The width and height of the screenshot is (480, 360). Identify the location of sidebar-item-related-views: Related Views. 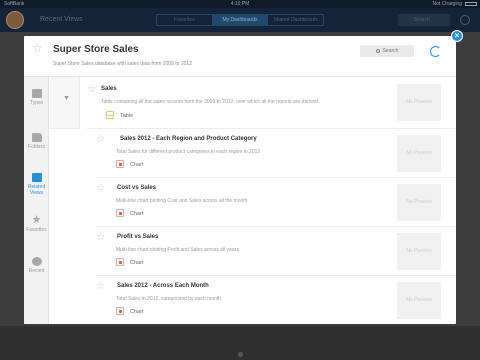
(36, 184).